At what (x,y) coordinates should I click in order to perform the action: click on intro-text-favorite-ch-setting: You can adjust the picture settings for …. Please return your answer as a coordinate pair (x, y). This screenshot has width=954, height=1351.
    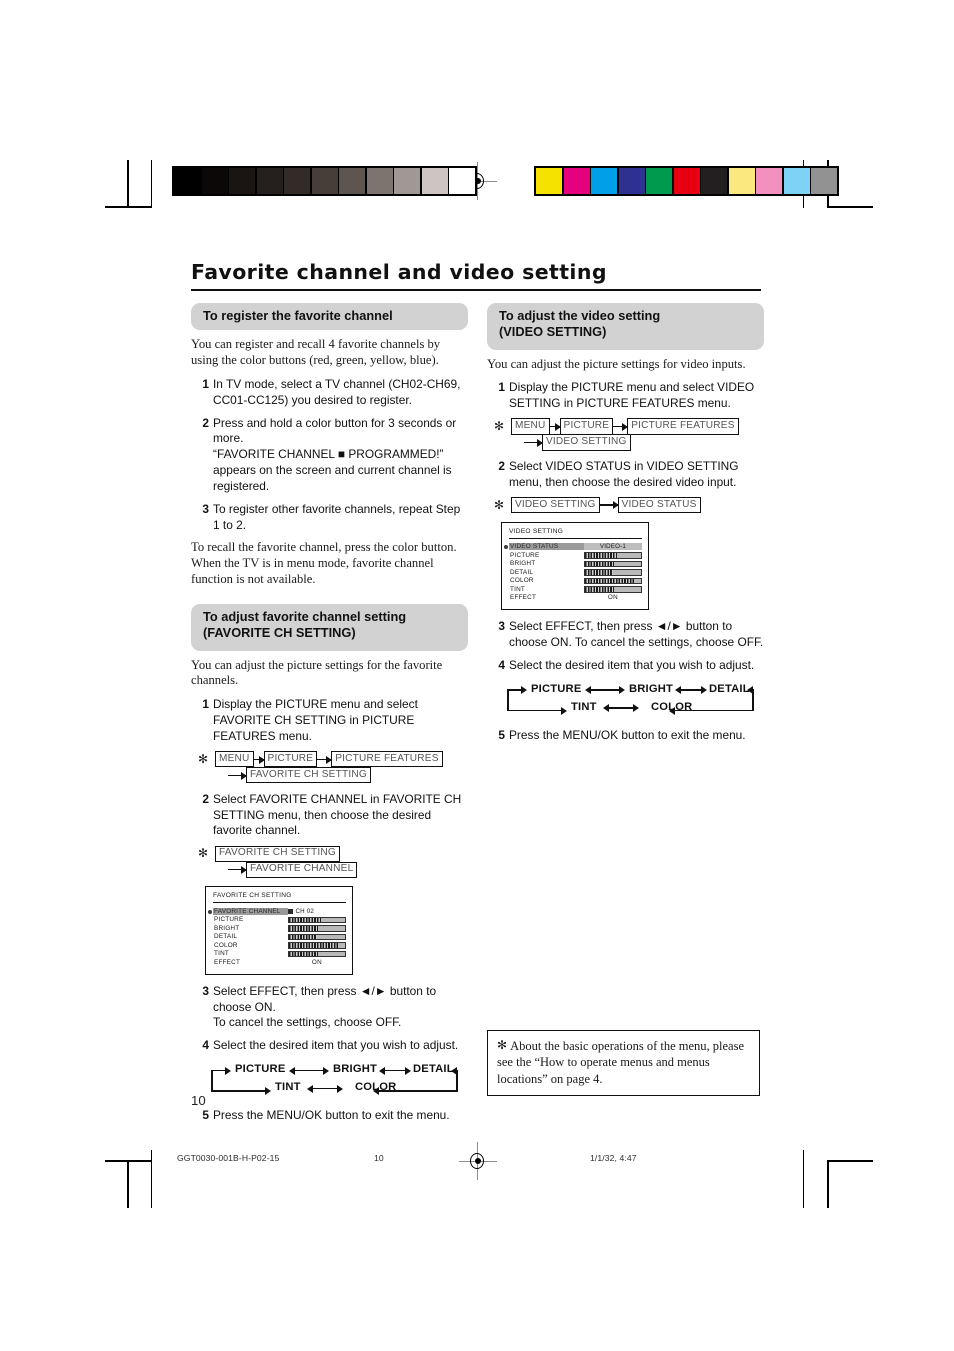
    Looking at the image, I should click on (317, 672).